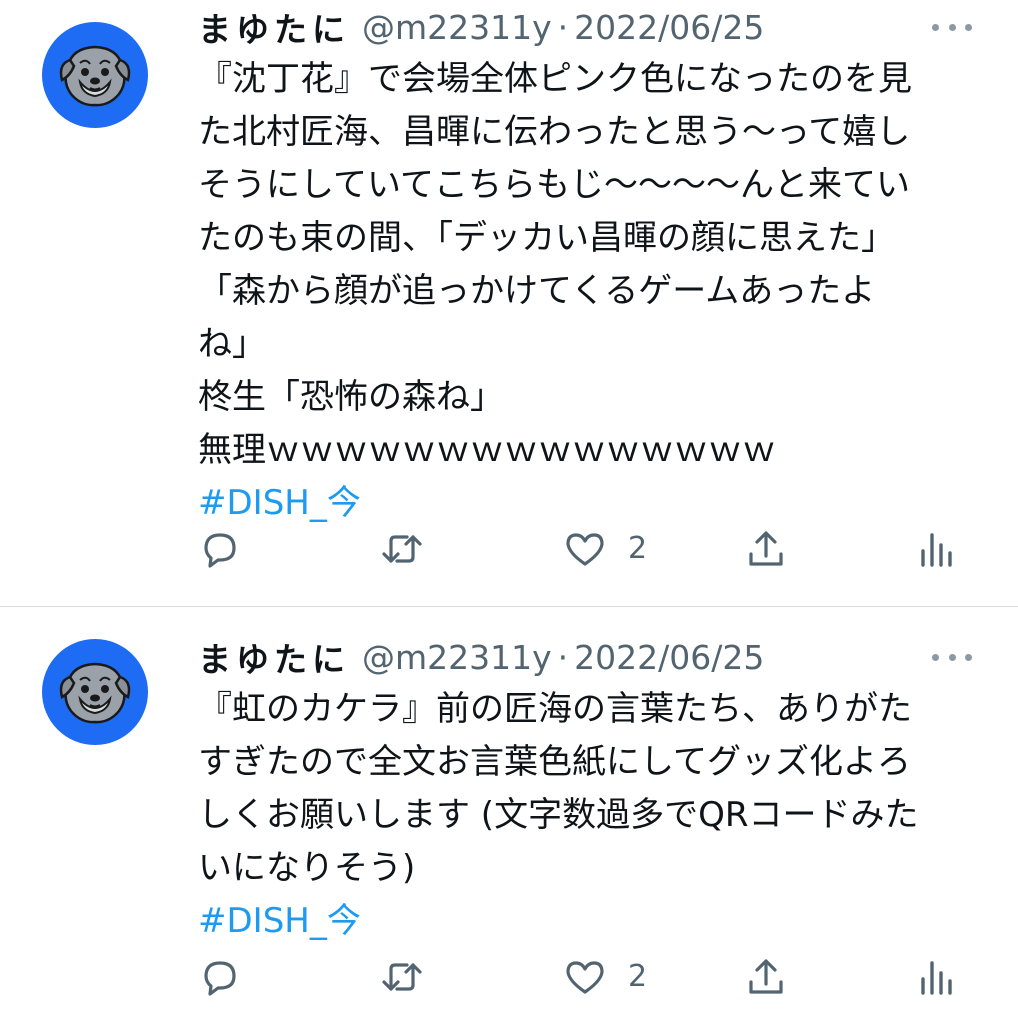 This screenshot has width=1018, height=1024. Describe the element at coordinates (351, 397) in the screenshot. I see `tweet-text-line: 柊生「恐怖の森ね」` at that location.